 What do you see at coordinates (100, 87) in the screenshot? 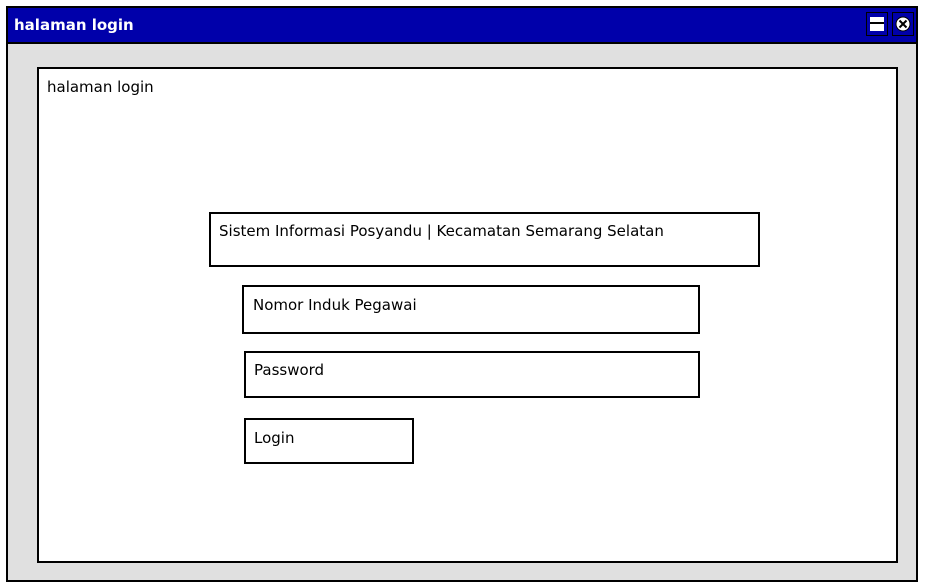
I see `panel-title: halaman login` at bounding box center [100, 87].